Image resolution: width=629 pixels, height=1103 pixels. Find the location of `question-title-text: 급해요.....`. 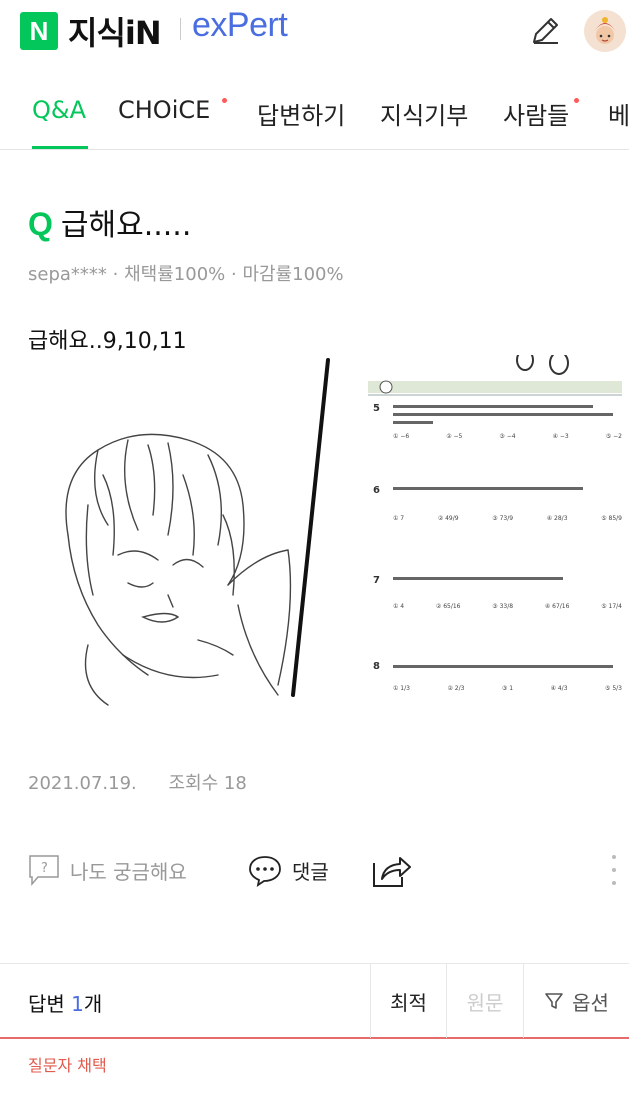

question-title-text: 급해요..... is located at coordinates (126, 225).